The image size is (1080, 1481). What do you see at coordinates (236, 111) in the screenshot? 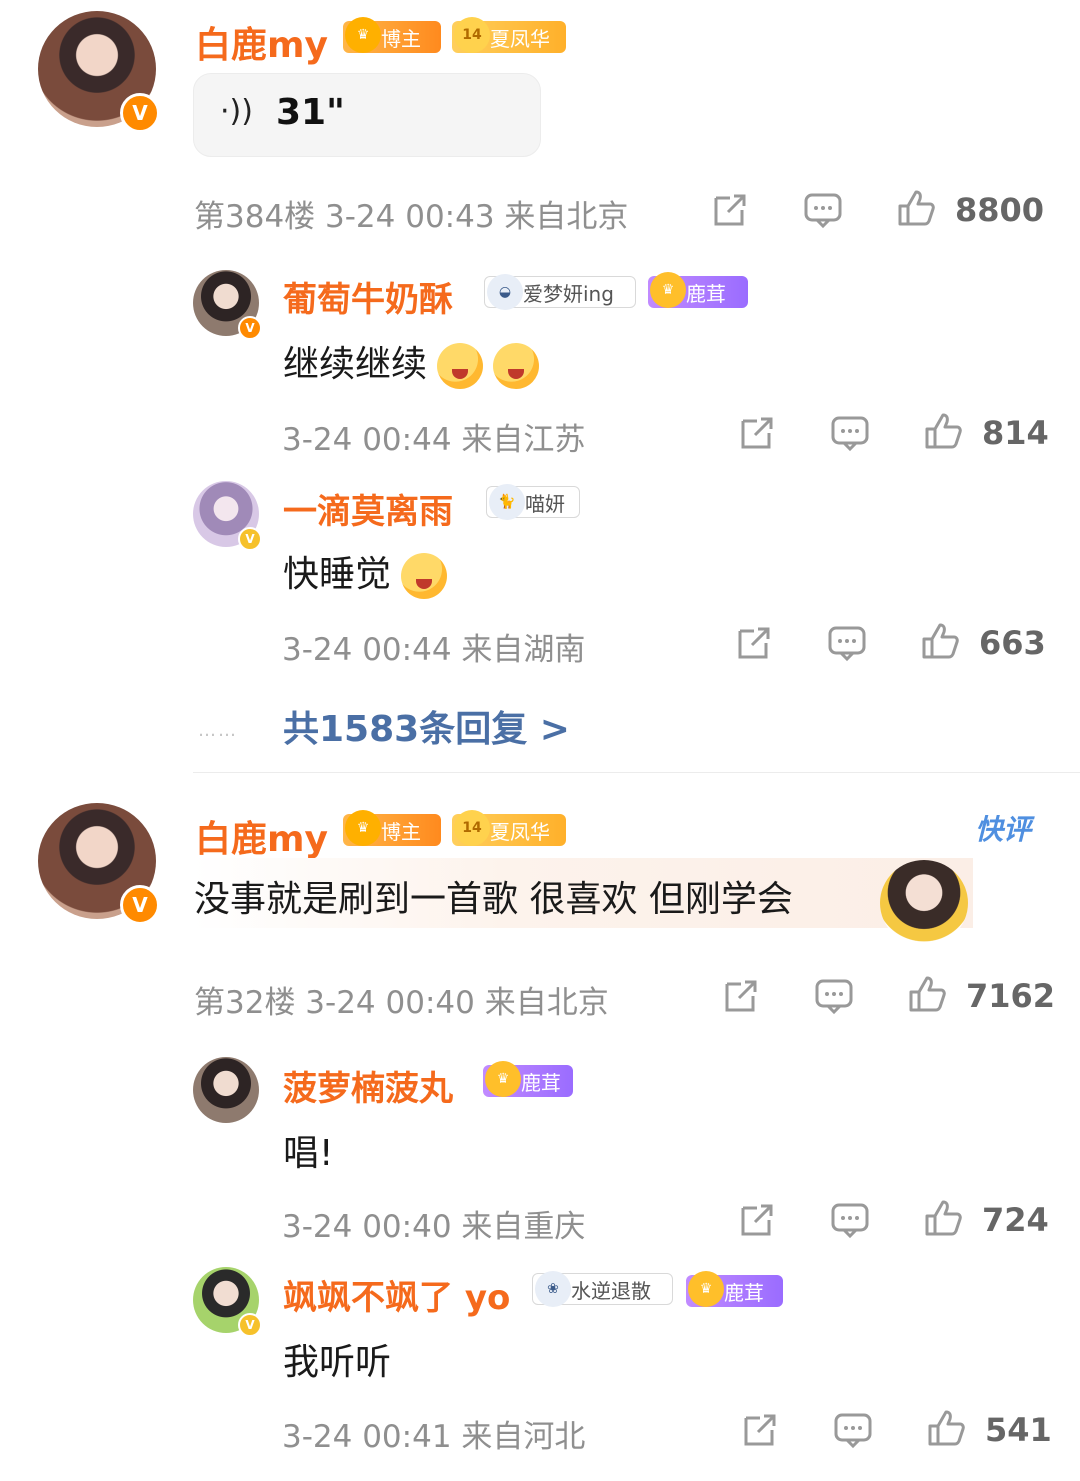
I see `sound-wave-icon: ·))` at bounding box center [236, 111].